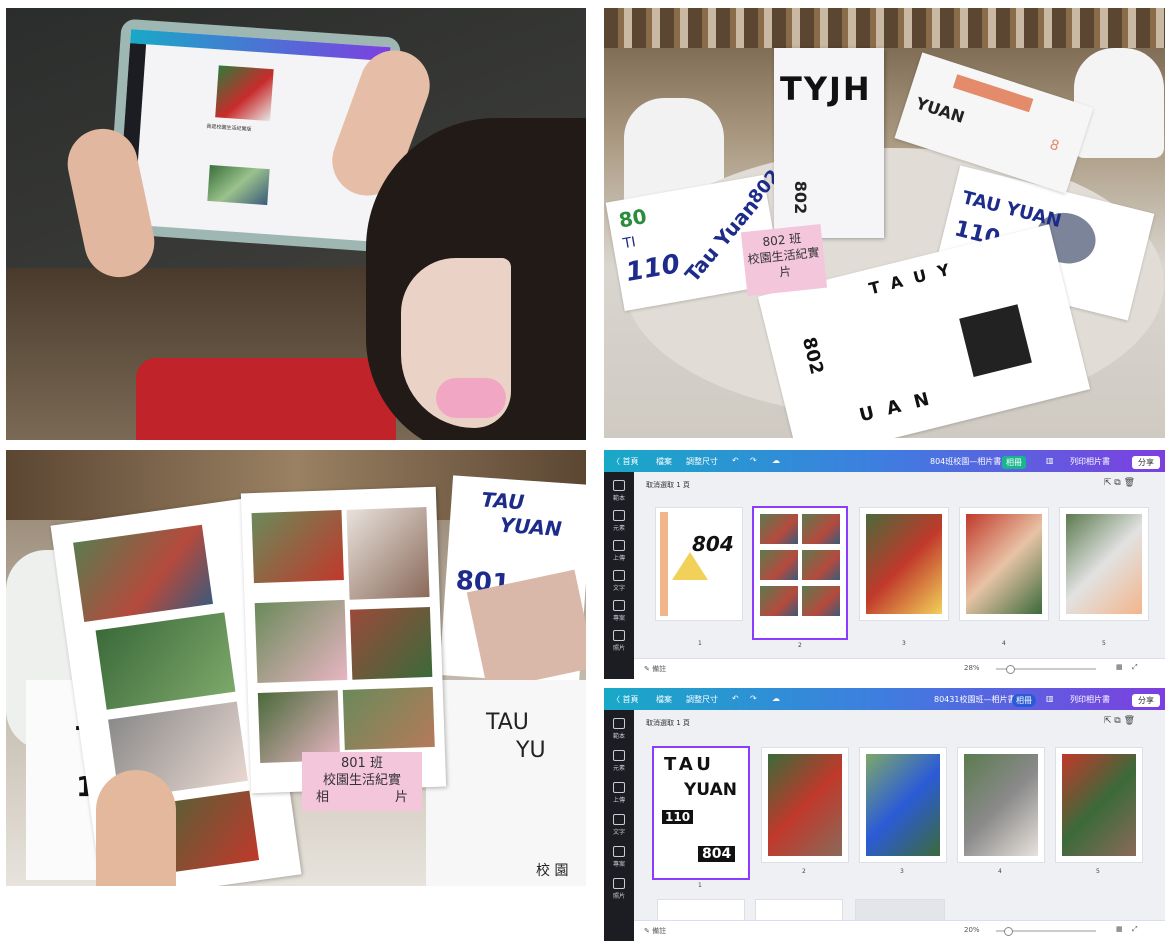 This screenshot has height=941, width=1165. I want to click on notes-label: 備註, so click(659, 669).